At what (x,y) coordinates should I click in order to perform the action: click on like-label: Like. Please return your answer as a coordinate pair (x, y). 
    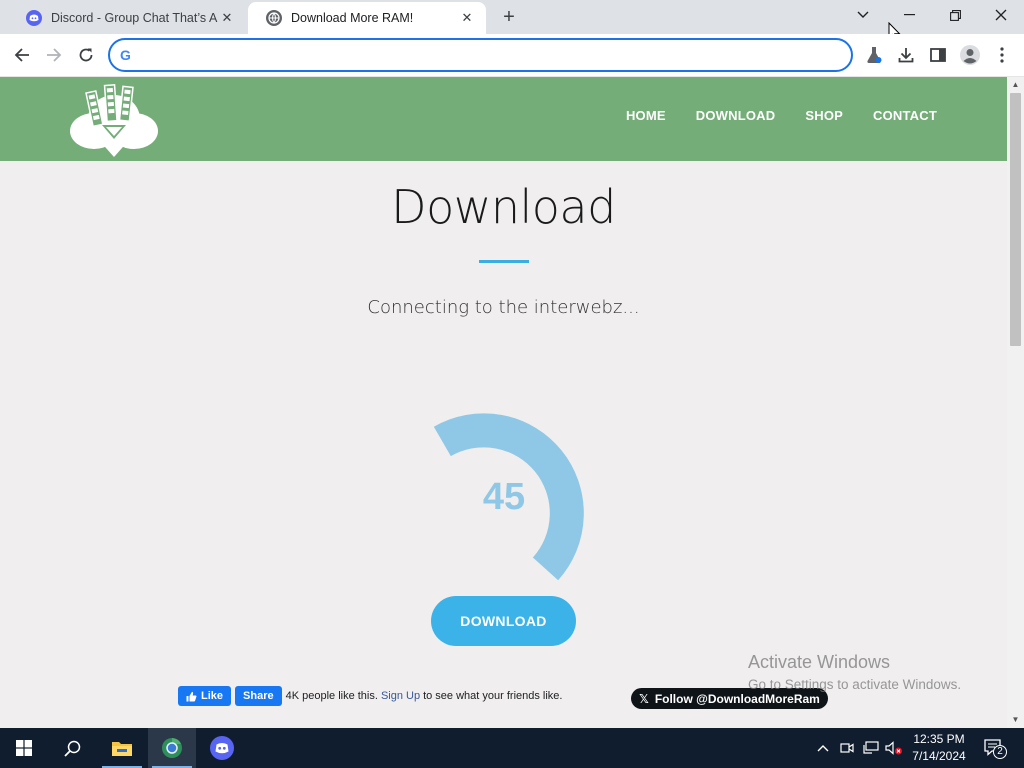
    Looking at the image, I should click on (212, 696).